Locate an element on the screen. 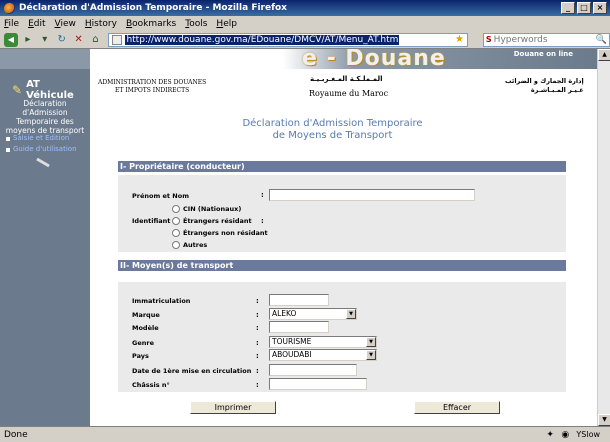  modele-label: Modèle is located at coordinates (145, 328).